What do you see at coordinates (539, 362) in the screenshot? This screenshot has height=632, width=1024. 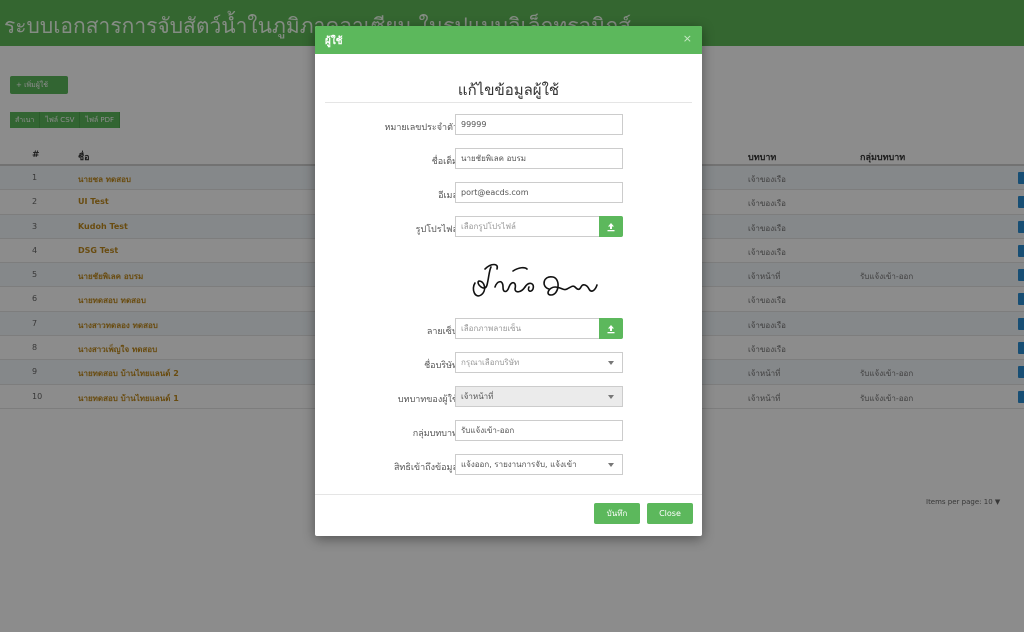 I see `company-select: กรุณาเลือกบริษัท` at bounding box center [539, 362].